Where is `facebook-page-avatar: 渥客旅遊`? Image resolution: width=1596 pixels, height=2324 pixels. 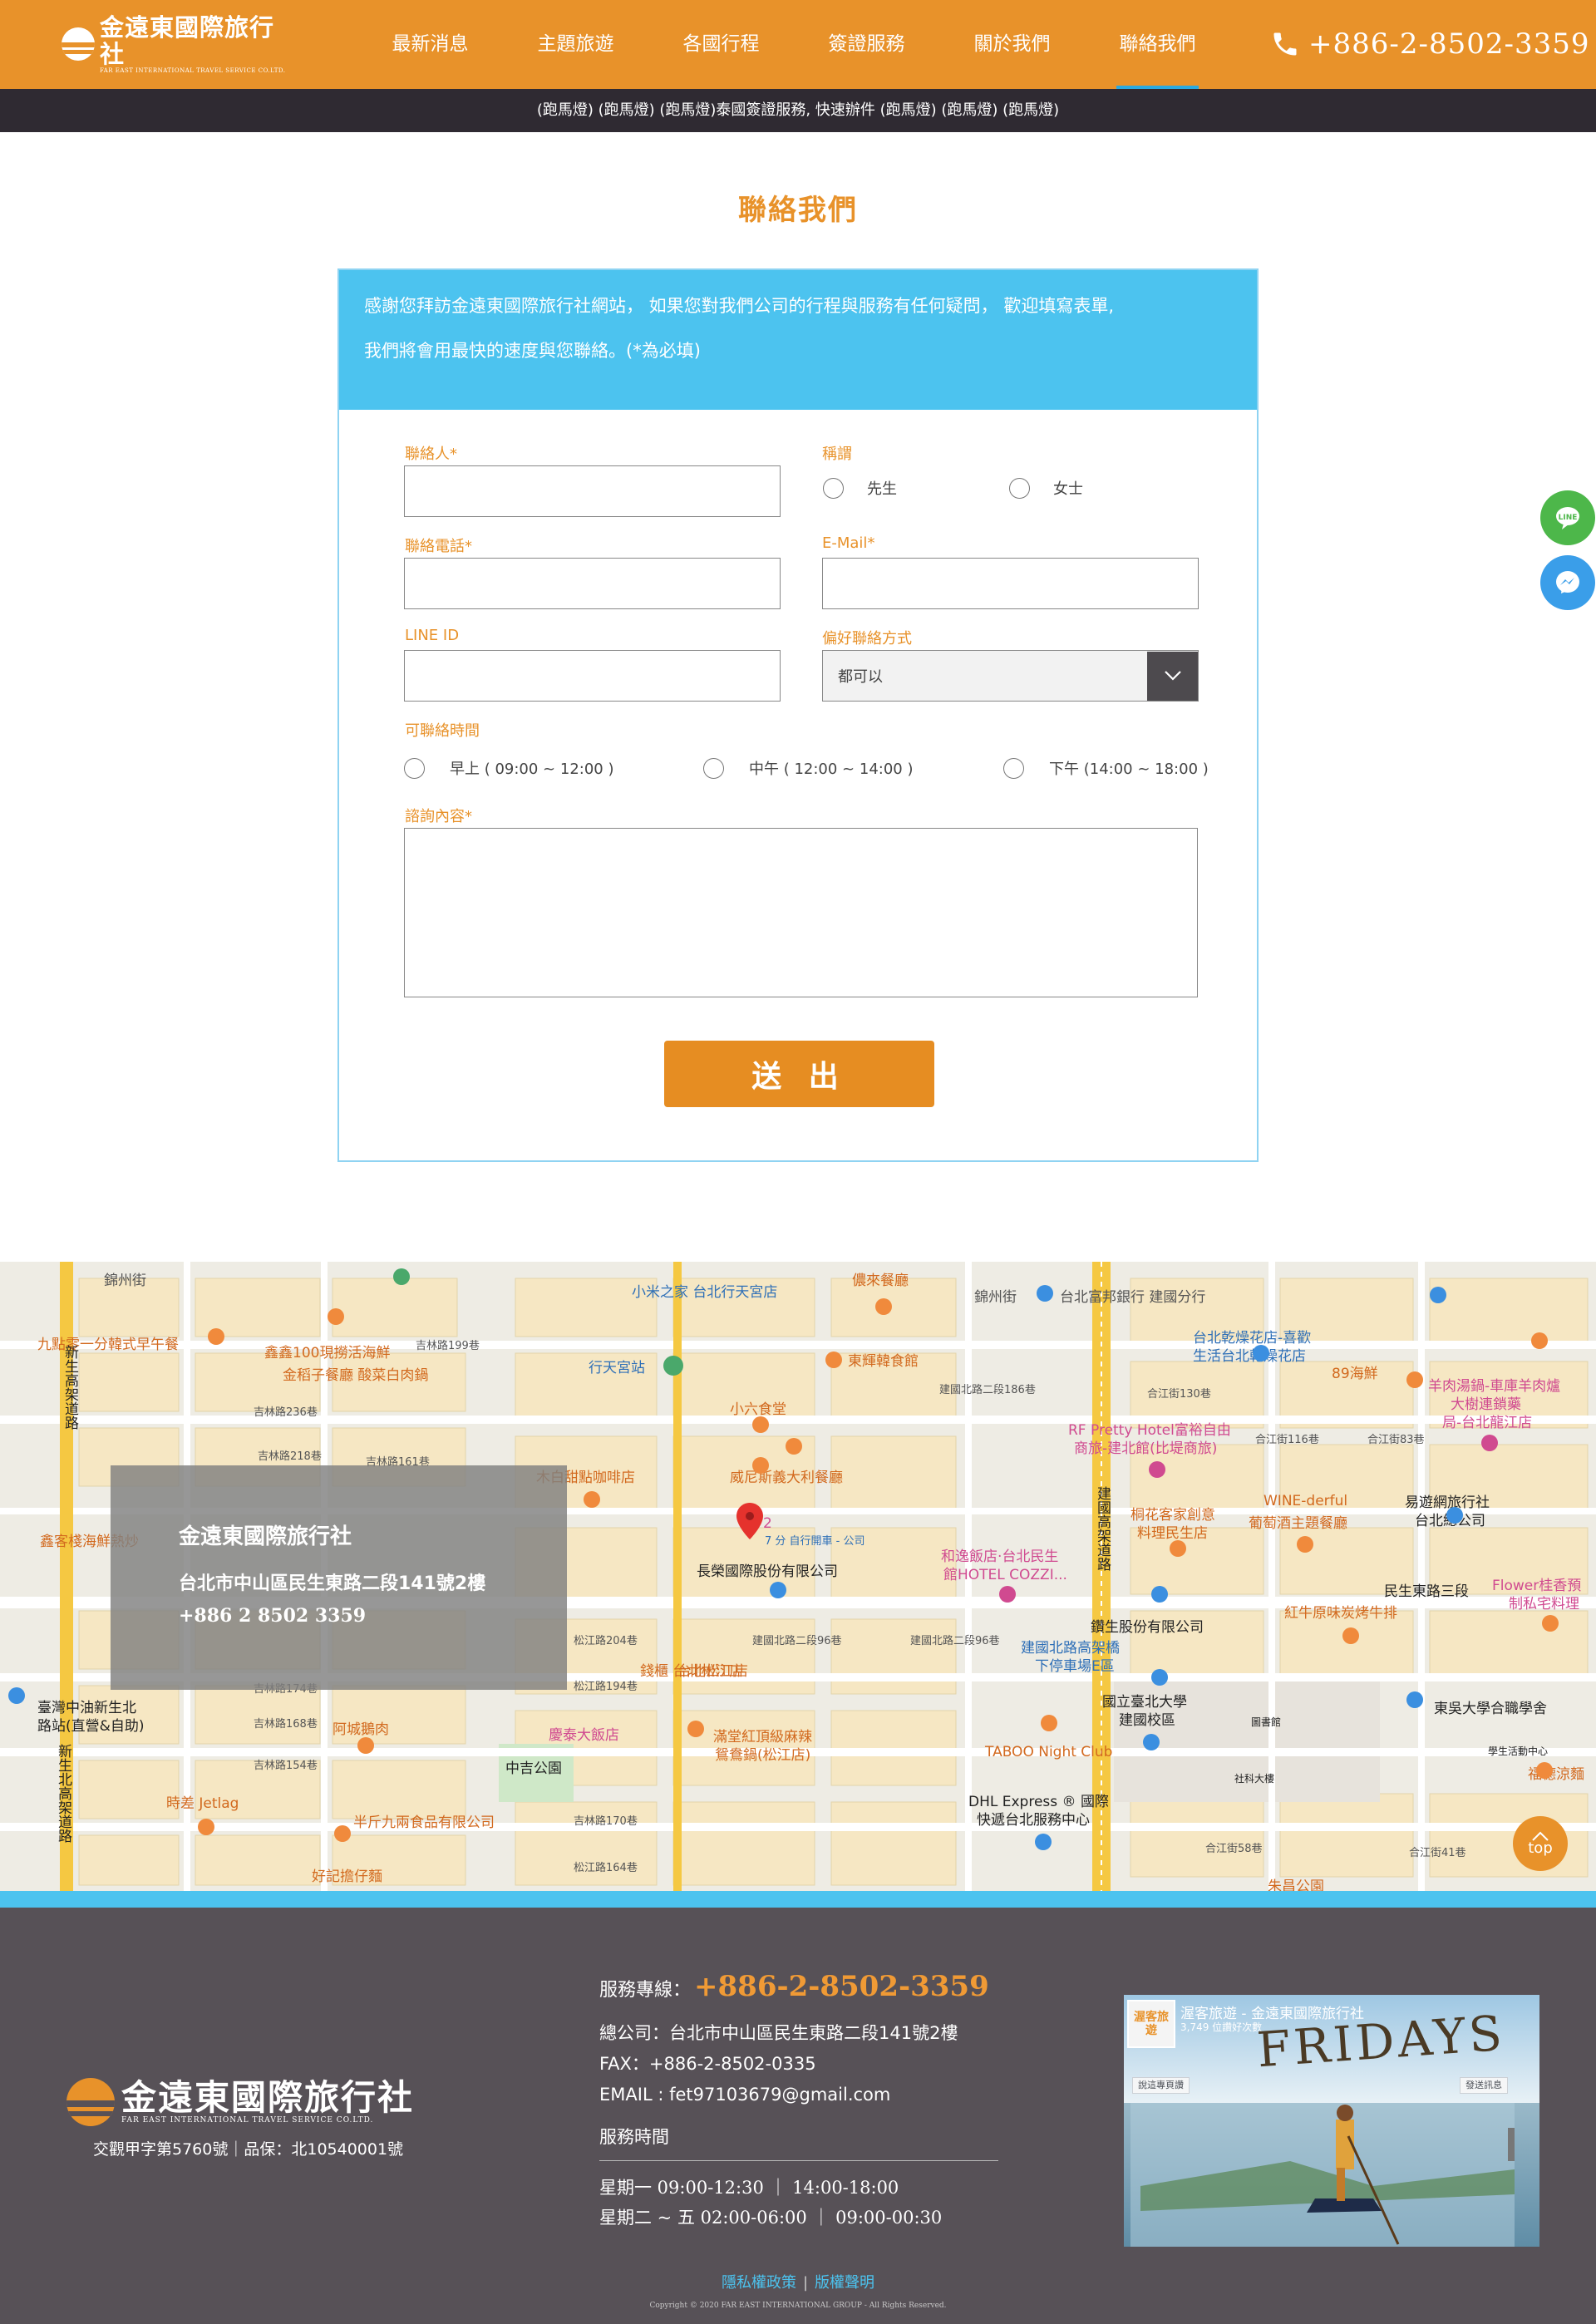
facebook-page-avatar: 渥客旅遊 is located at coordinates (1151, 2024).